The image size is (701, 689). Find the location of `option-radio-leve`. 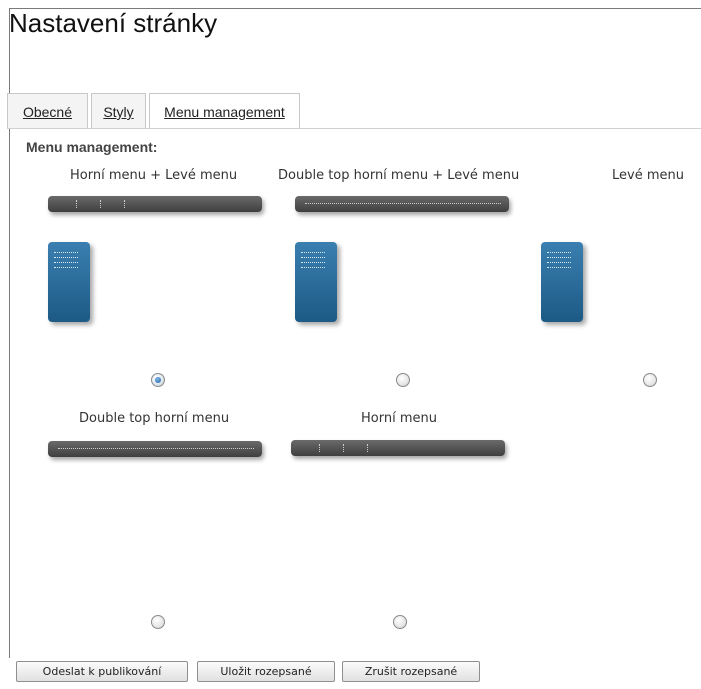

option-radio-leve is located at coordinates (650, 380).